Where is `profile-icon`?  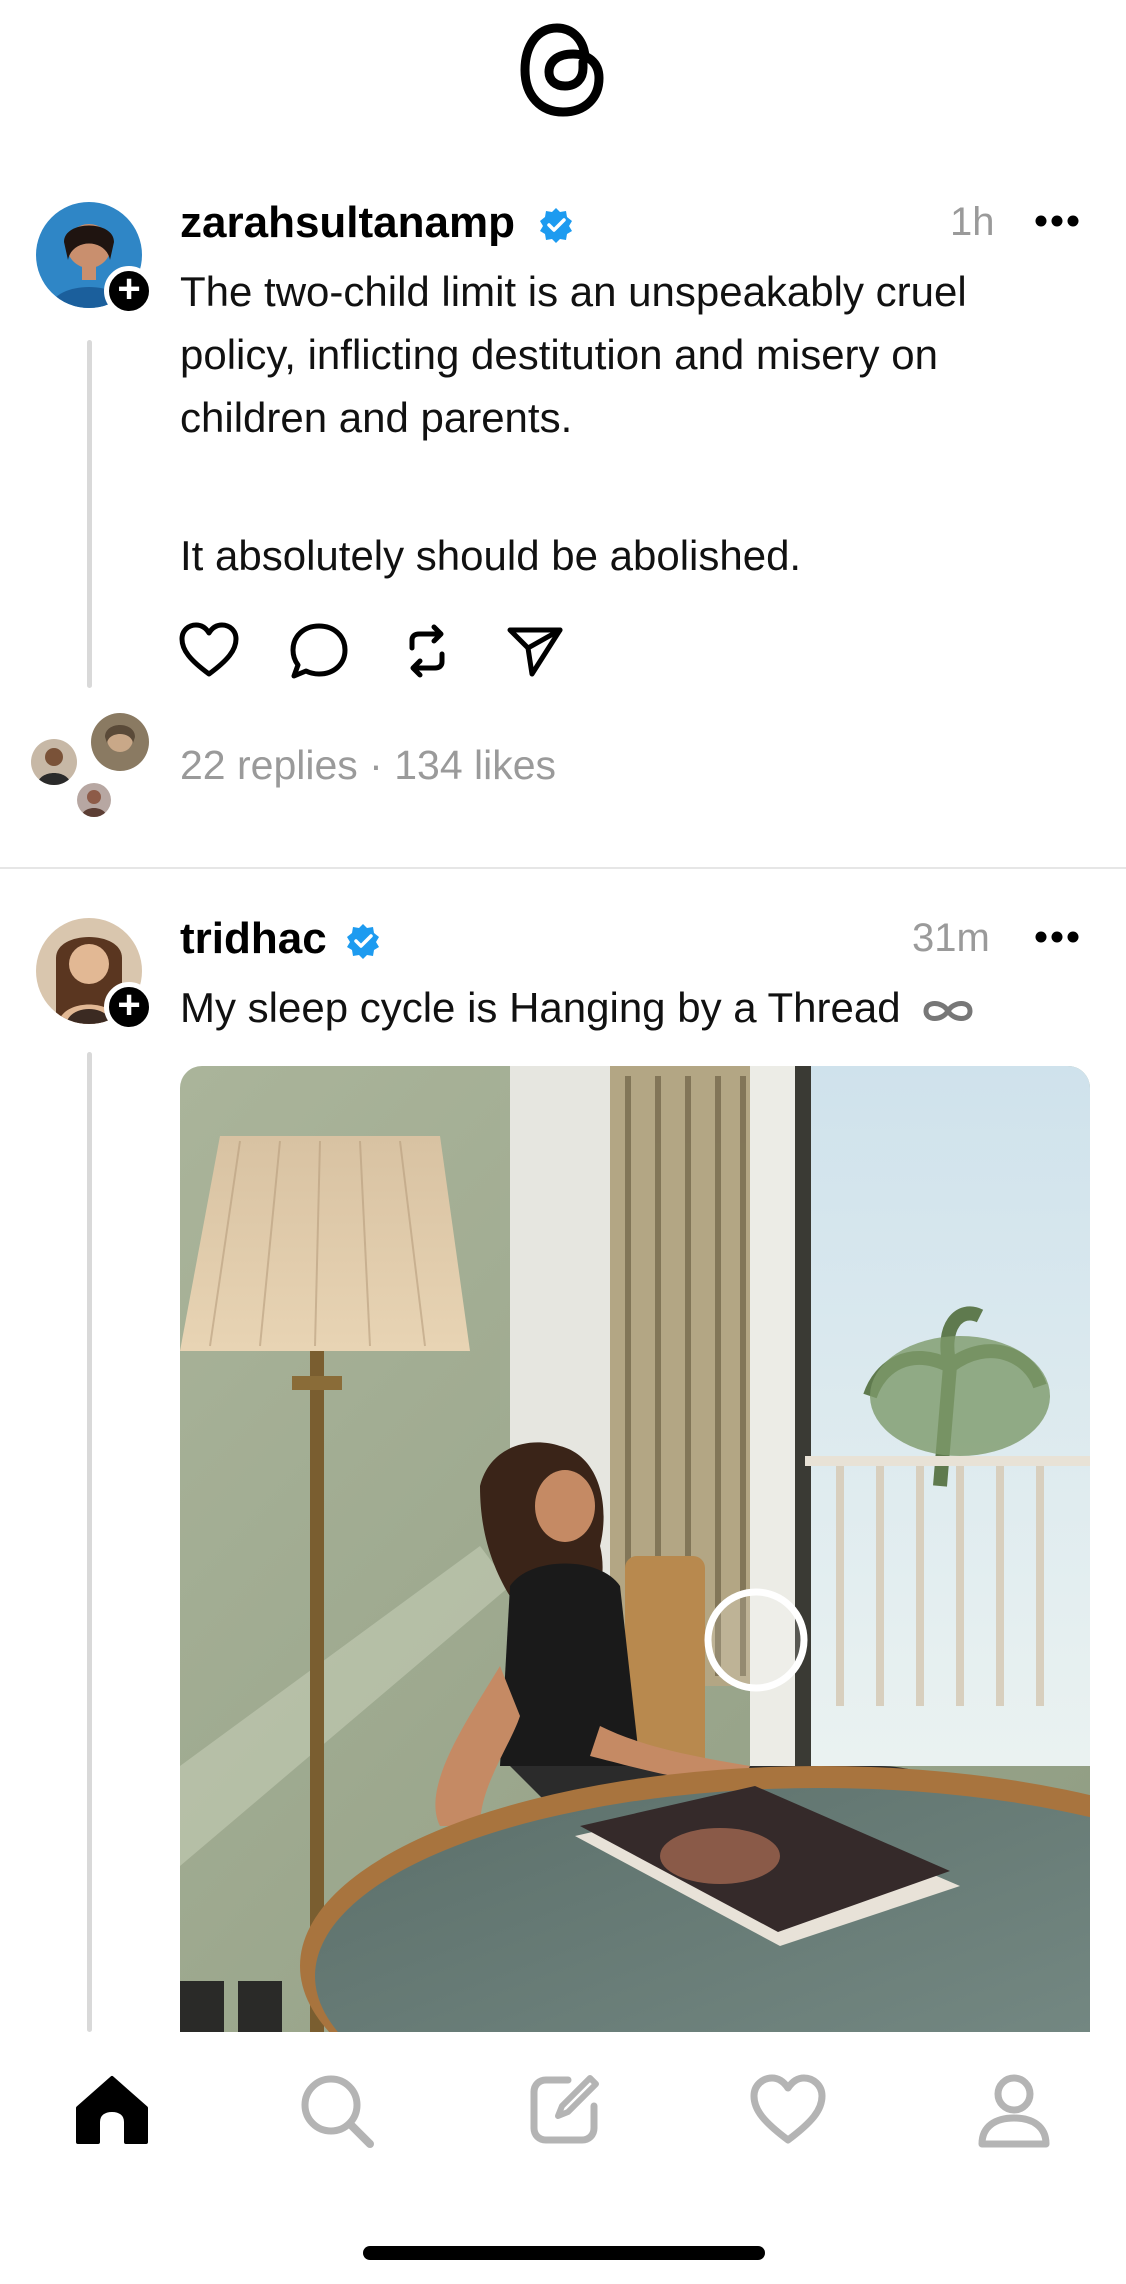
profile-icon is located at coordinates (1014, 2110).